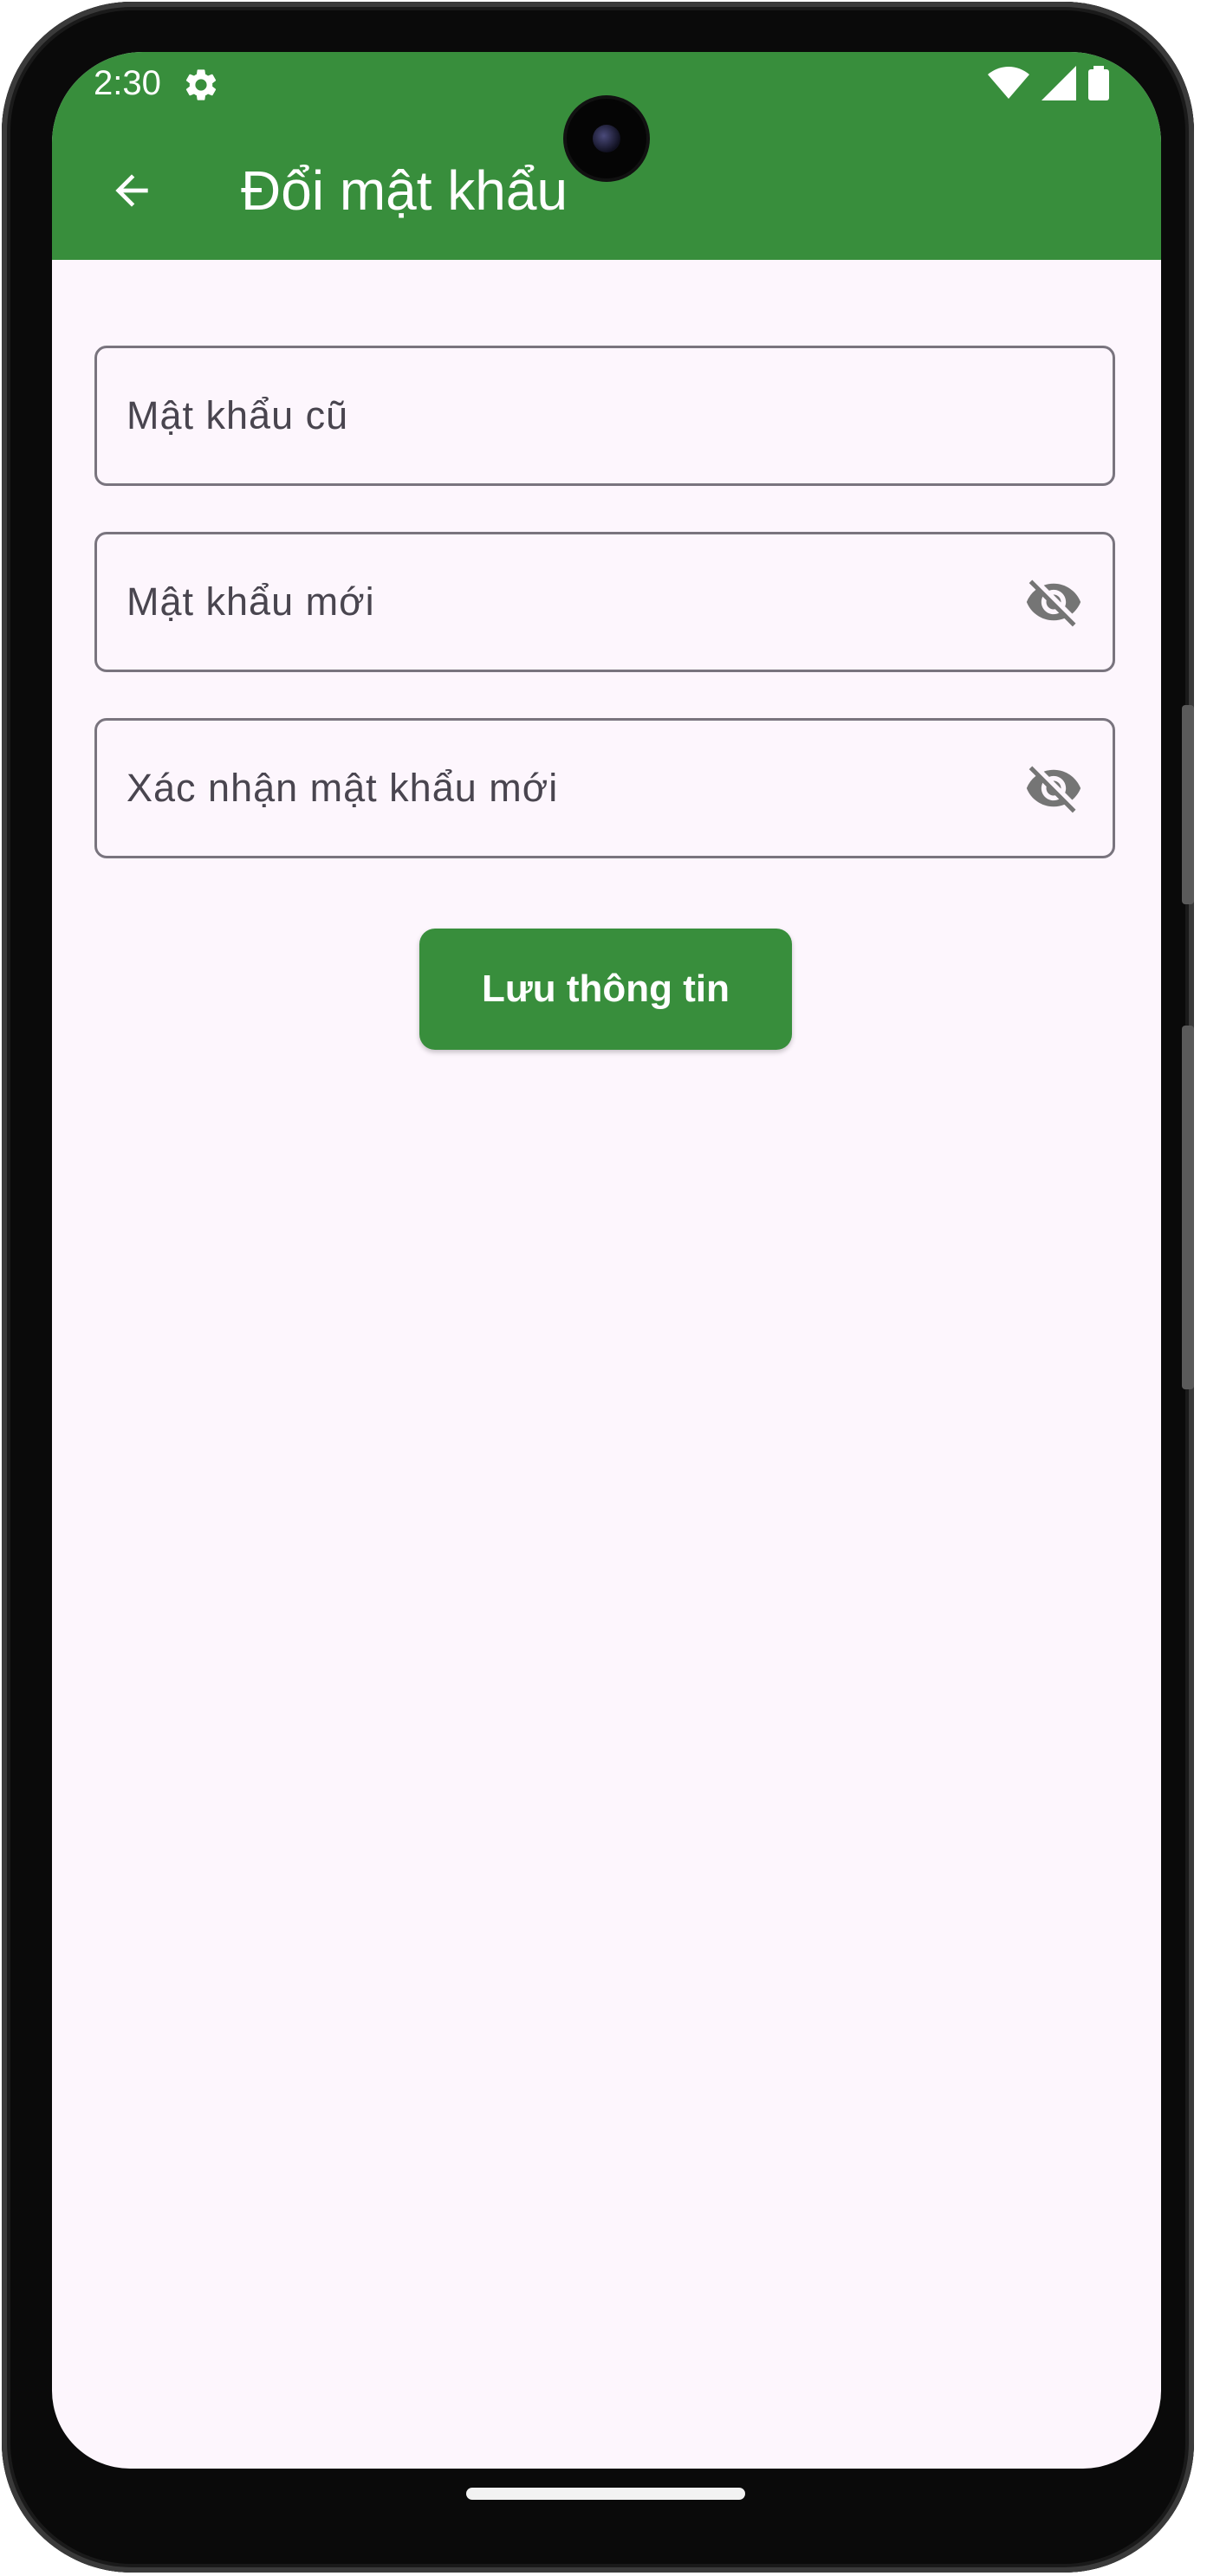 The width and height of the screenshot is (1220, 2576). What do you see at coordinates (1099, 83) in the screenshot?
I see `battery-icon` at bounding box center [1099, 83].